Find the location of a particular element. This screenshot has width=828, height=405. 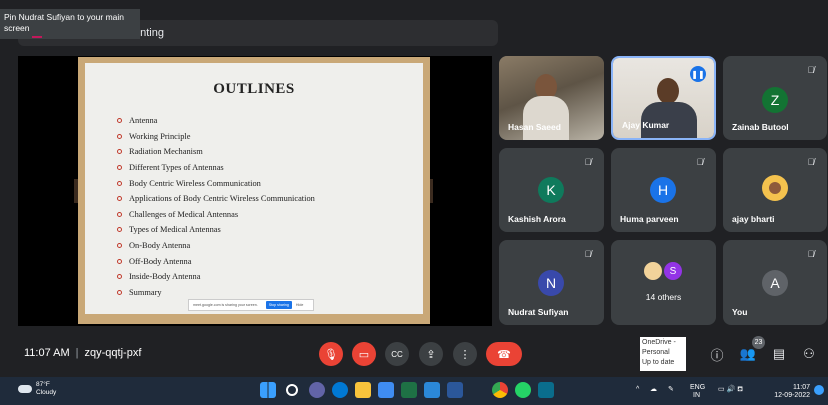

participant-tile-kashish: 🎙̸ K Kashish Arora is located at coordinates (551, 190).